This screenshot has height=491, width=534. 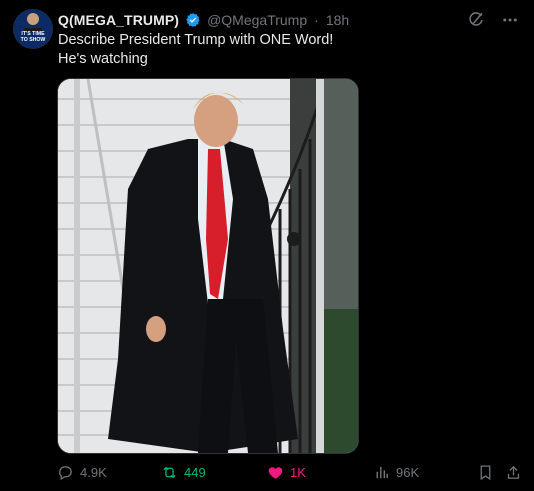 I want to click on avatar-text-2: TO SHOW, so click(x=33, y=40).